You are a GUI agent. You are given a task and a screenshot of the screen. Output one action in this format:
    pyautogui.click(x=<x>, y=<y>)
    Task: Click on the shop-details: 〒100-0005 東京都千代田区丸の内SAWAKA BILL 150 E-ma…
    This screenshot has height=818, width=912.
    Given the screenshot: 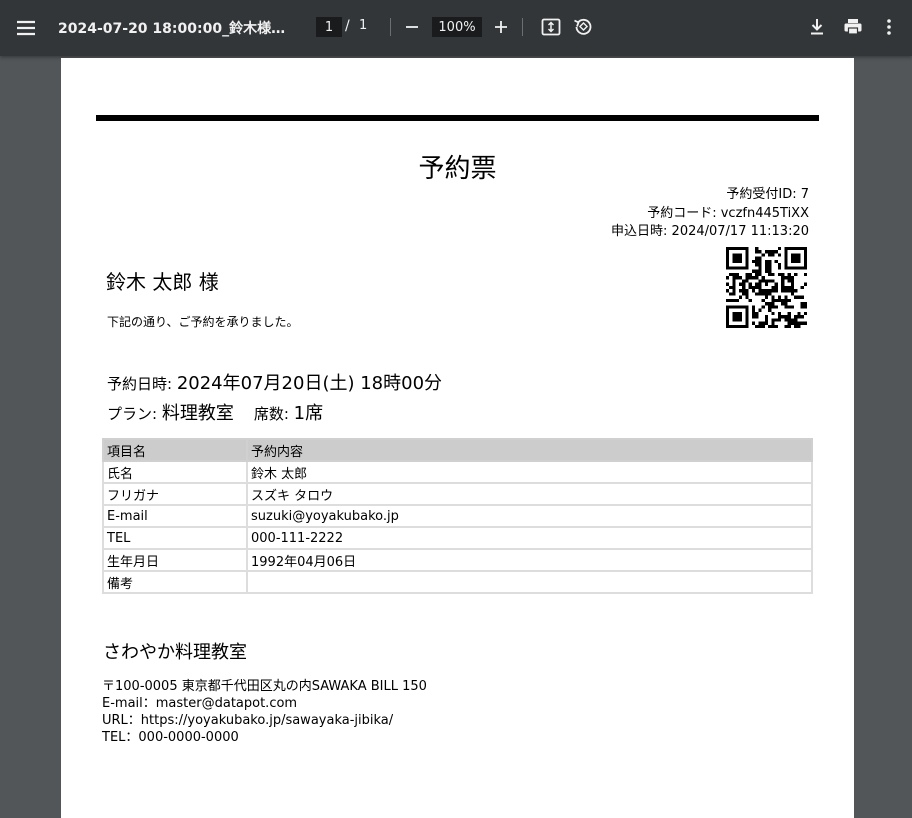 What is the action you would take?
    pyautogui.click(x=264, y=712)
    